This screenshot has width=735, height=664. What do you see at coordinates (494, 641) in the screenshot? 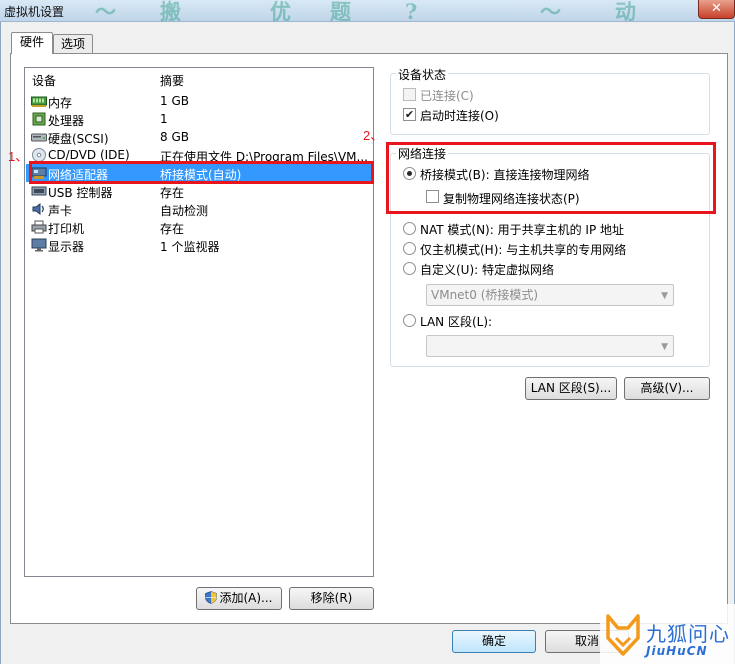
I see `ok-button: 确定` at bounding box center [494, 641].